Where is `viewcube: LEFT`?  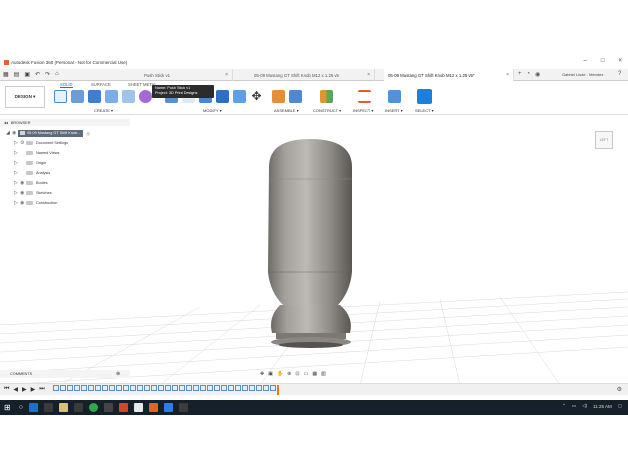 viewcube: LEFT is located at coordinates (604, 140).